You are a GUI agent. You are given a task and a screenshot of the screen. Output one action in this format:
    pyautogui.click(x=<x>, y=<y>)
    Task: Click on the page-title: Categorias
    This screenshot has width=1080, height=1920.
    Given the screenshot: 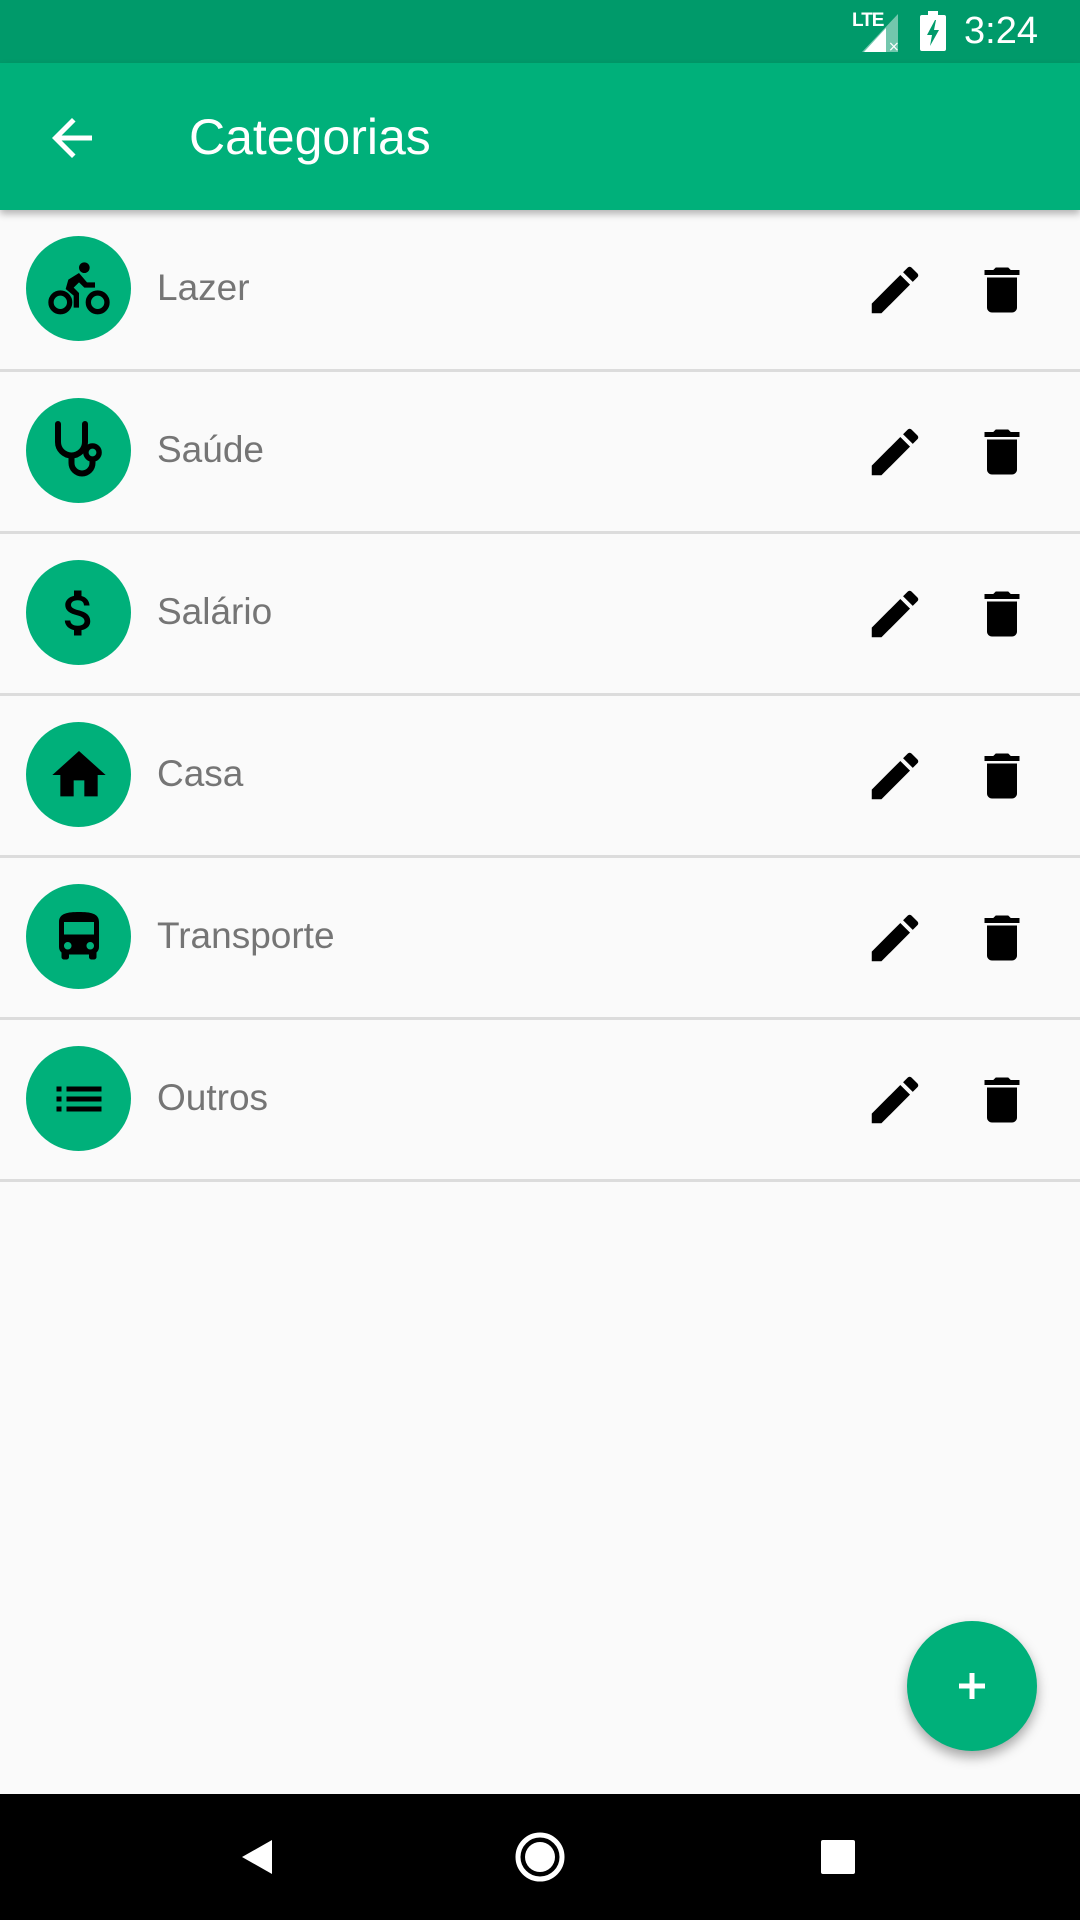 What is the action you would take?
    pyautogui.click(x=310, y=137)
    